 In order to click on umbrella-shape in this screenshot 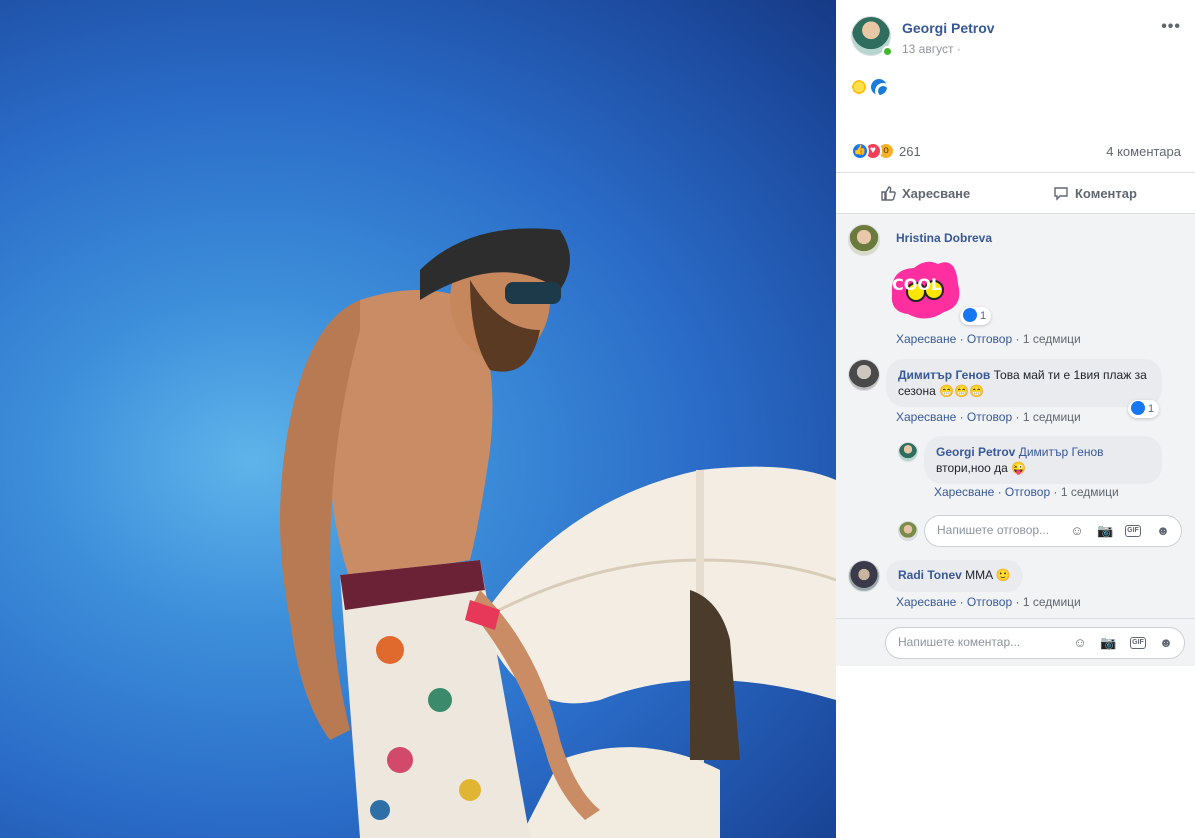, I will do `click(657, 652)`.